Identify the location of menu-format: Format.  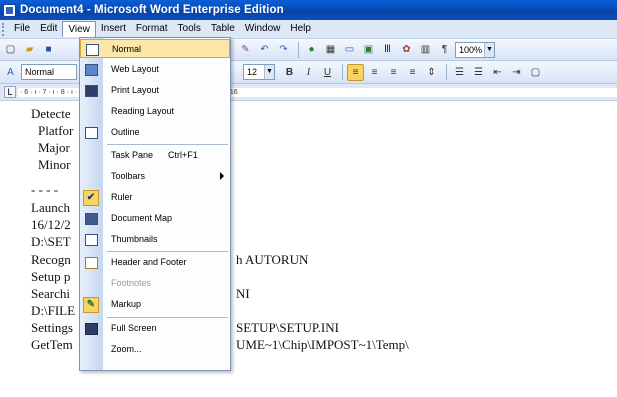
(152, 29).